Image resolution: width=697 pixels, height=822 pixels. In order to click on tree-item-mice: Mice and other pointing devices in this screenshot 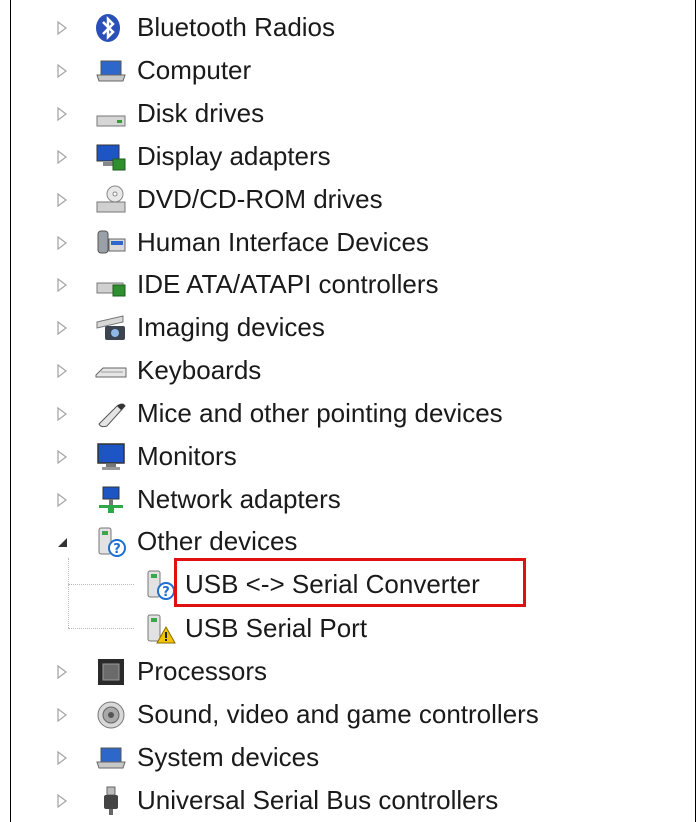, I will do `click(353, 413)`.